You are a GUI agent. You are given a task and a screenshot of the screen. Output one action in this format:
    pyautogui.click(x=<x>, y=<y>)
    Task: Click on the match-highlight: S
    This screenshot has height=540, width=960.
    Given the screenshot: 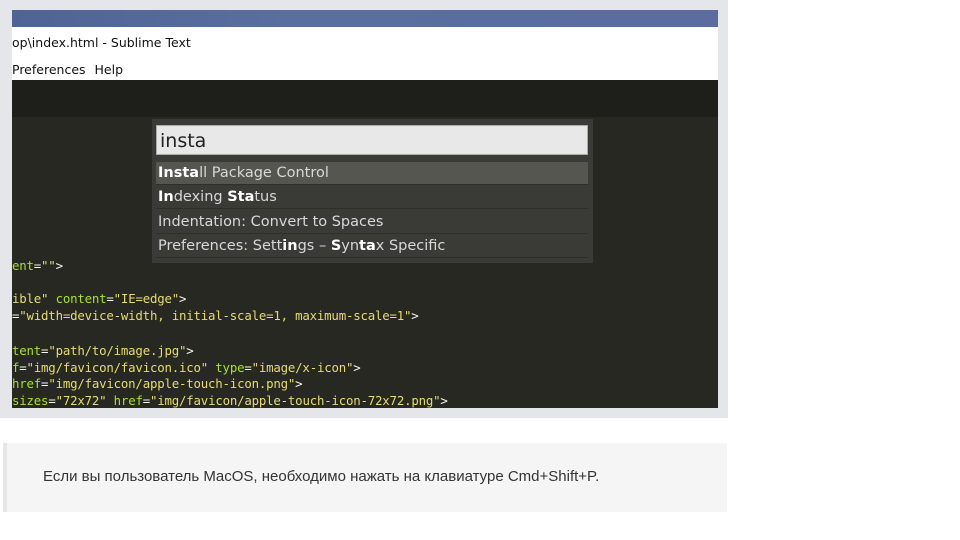 What is the action you would take?
    pyautogui.click(x=336, y=245)
    